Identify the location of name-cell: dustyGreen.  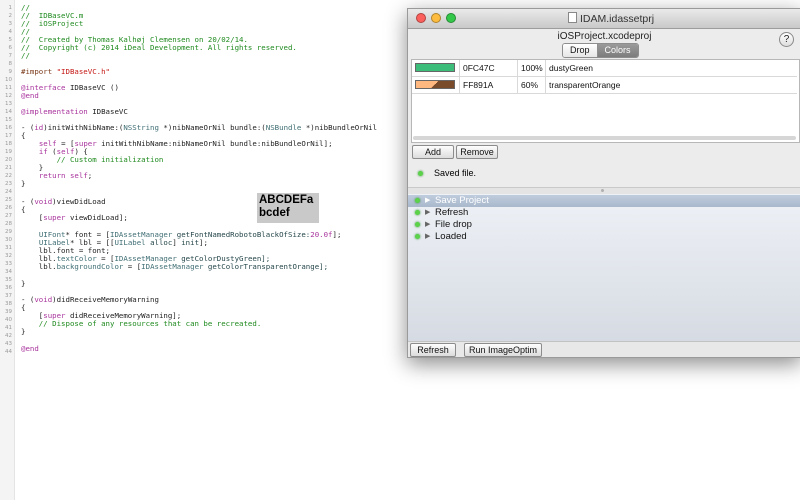
(671, 68).